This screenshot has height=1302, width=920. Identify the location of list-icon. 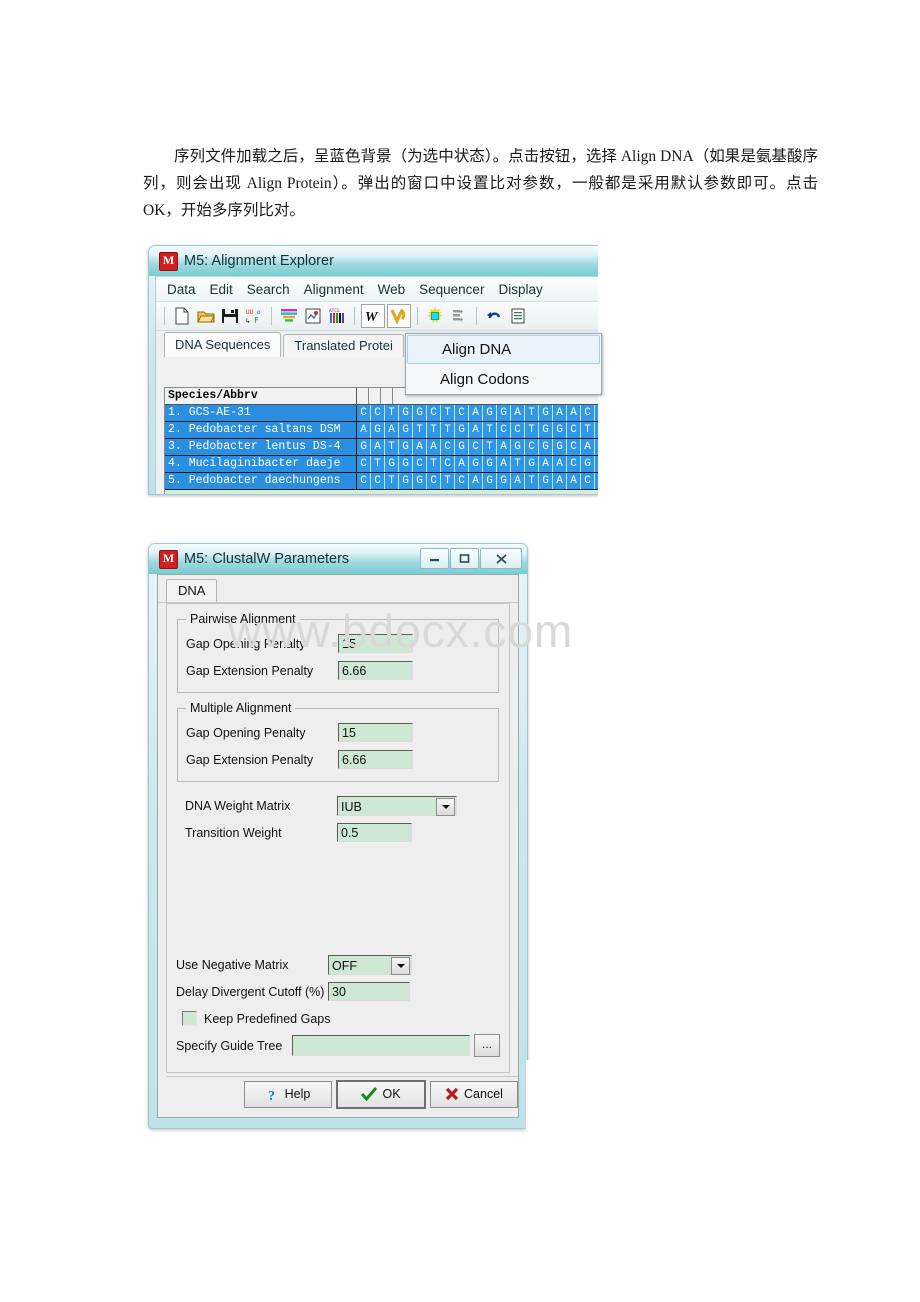
(518, 316).